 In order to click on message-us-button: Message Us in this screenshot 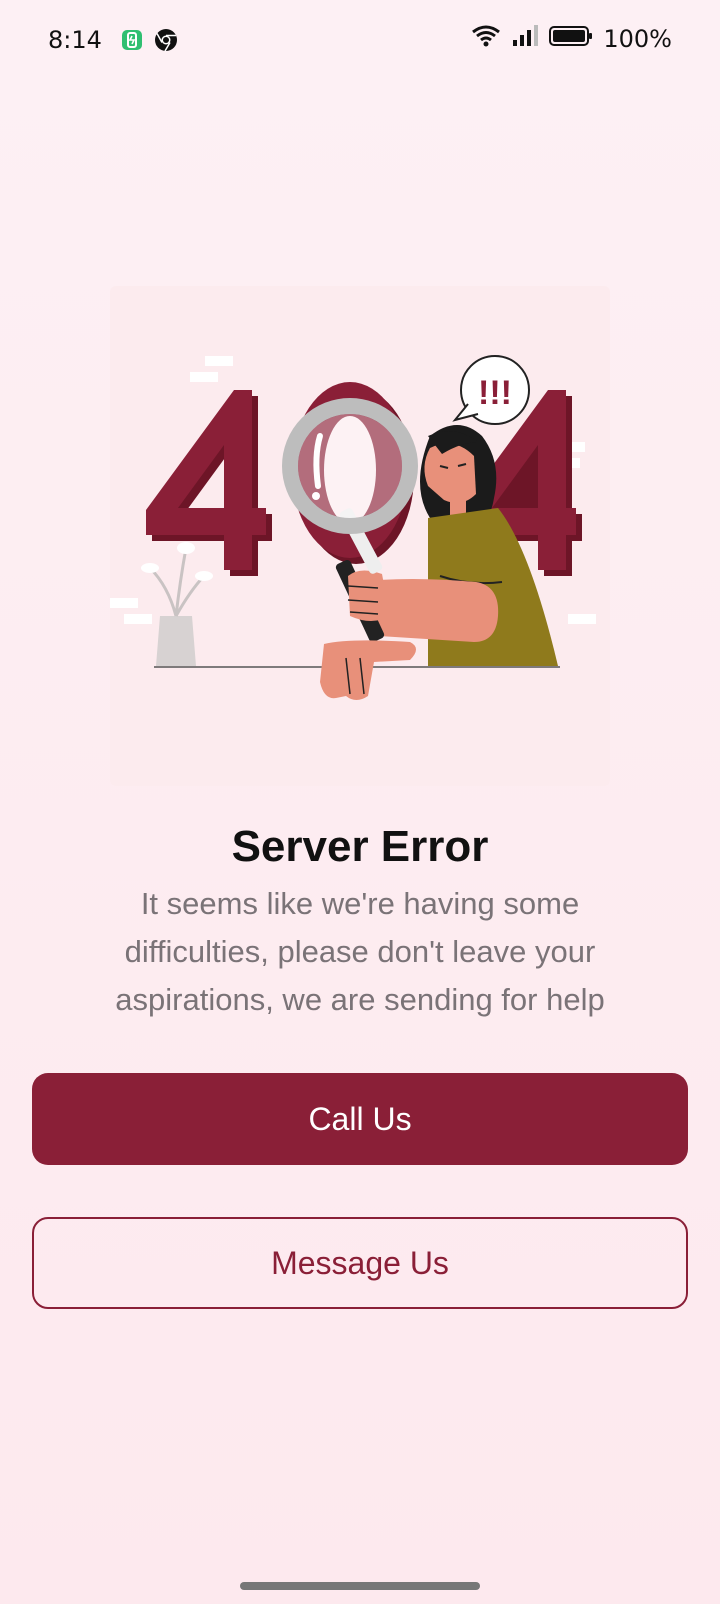, I will do `click(360, 1263)`.